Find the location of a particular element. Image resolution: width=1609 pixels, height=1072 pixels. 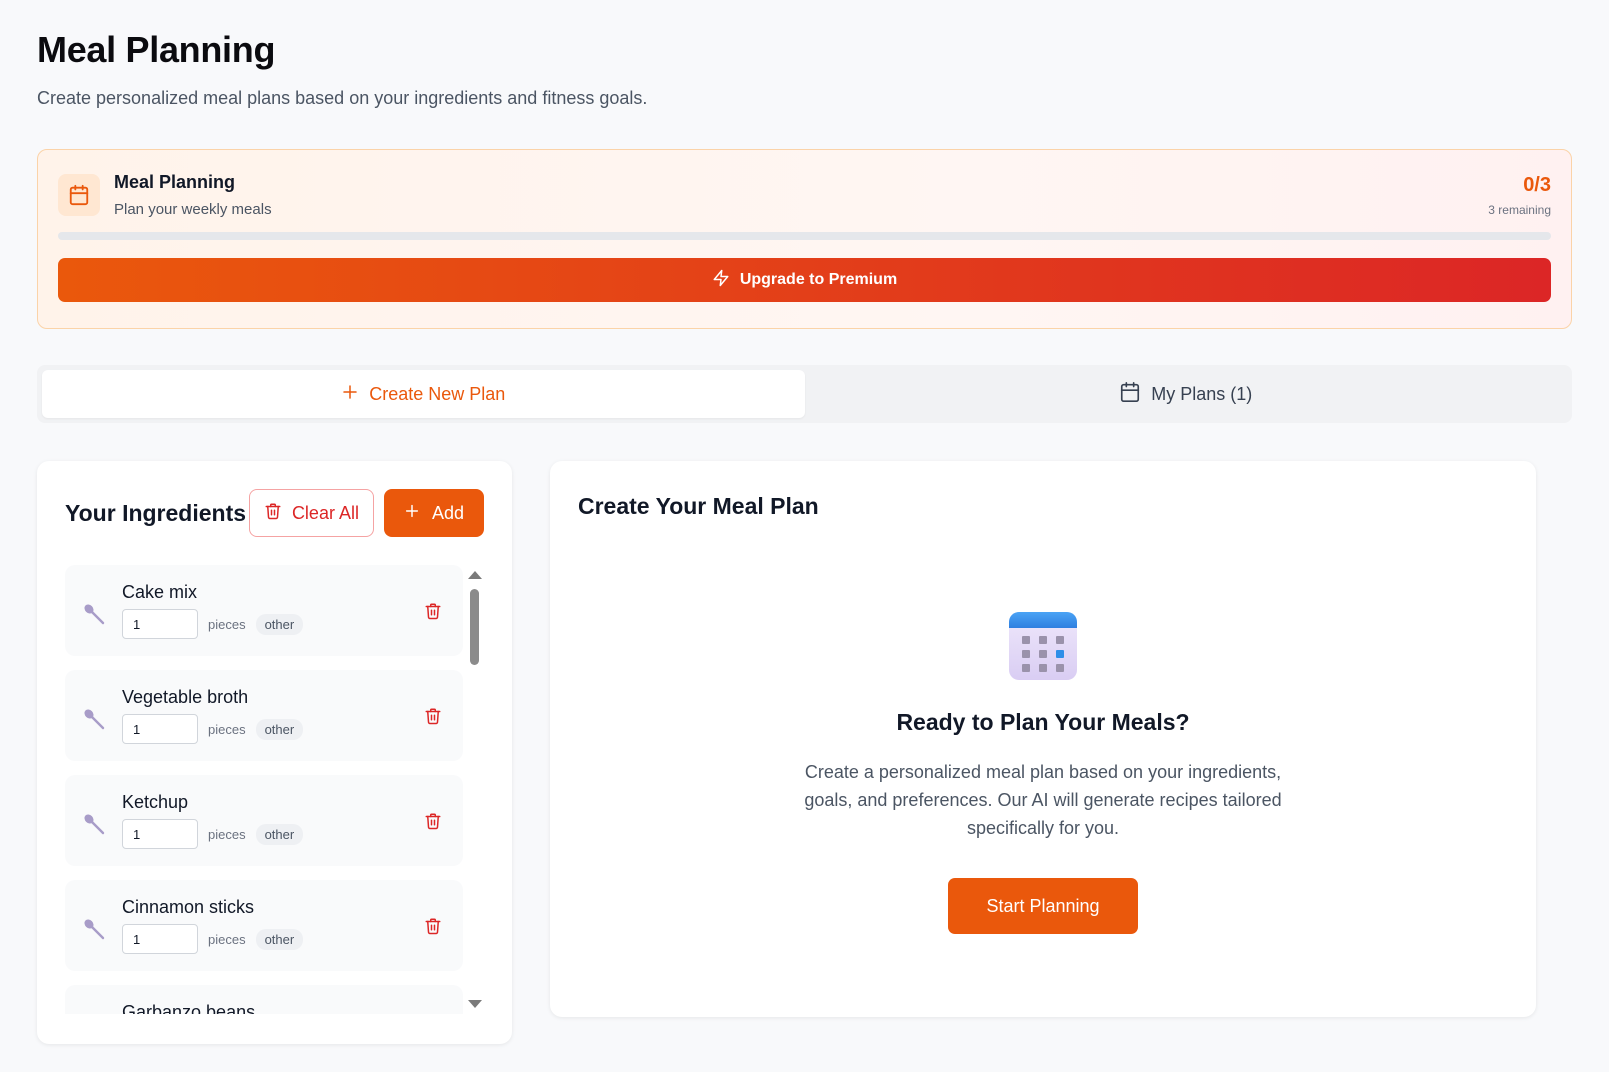

tab-label: My Plans (1) is located at coordinates (1202, 393).